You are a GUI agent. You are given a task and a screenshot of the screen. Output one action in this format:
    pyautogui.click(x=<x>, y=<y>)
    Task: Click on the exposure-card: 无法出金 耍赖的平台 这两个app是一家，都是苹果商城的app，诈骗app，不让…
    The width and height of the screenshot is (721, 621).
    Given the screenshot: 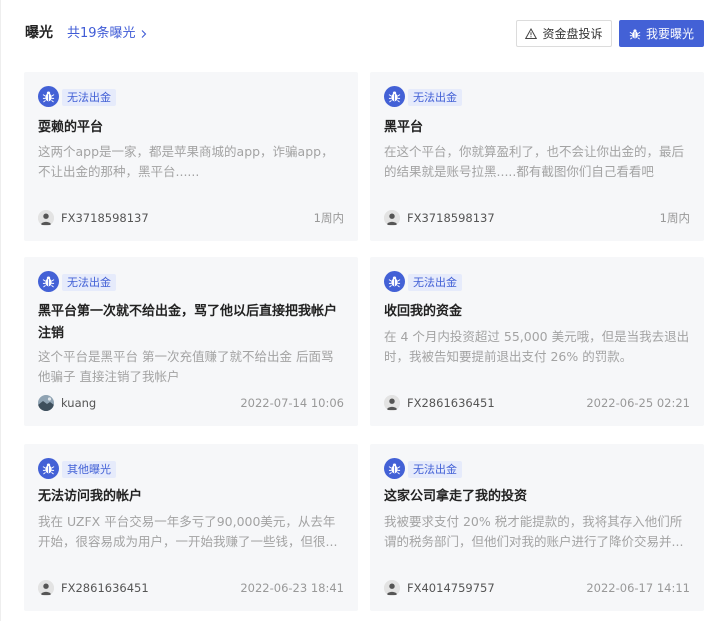 What is the action you would take?
    pyautogui.click(x=191, y=156)
    